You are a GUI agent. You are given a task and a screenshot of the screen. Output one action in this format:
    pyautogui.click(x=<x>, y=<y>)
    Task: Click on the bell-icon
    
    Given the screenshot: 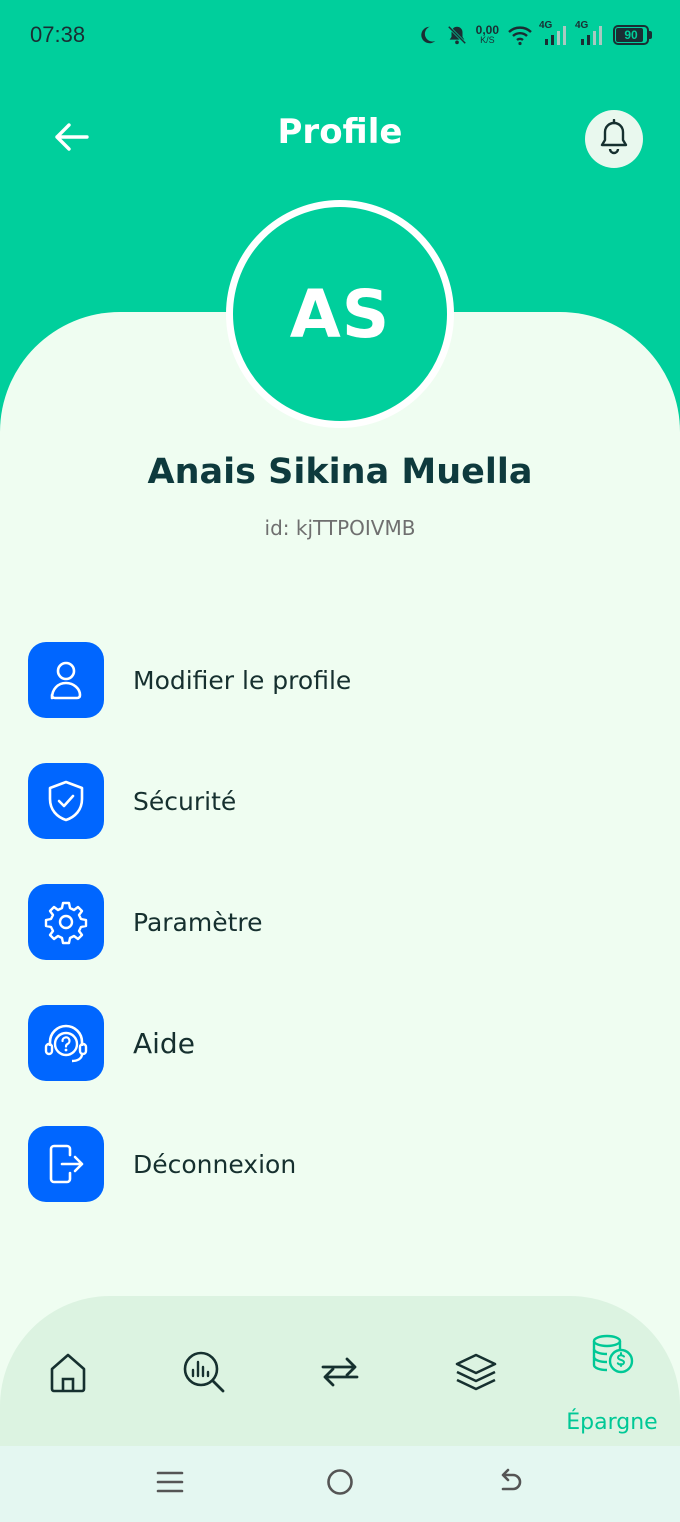 What is the action you would take?
    pyautogui.click(x=614, y=138)
    